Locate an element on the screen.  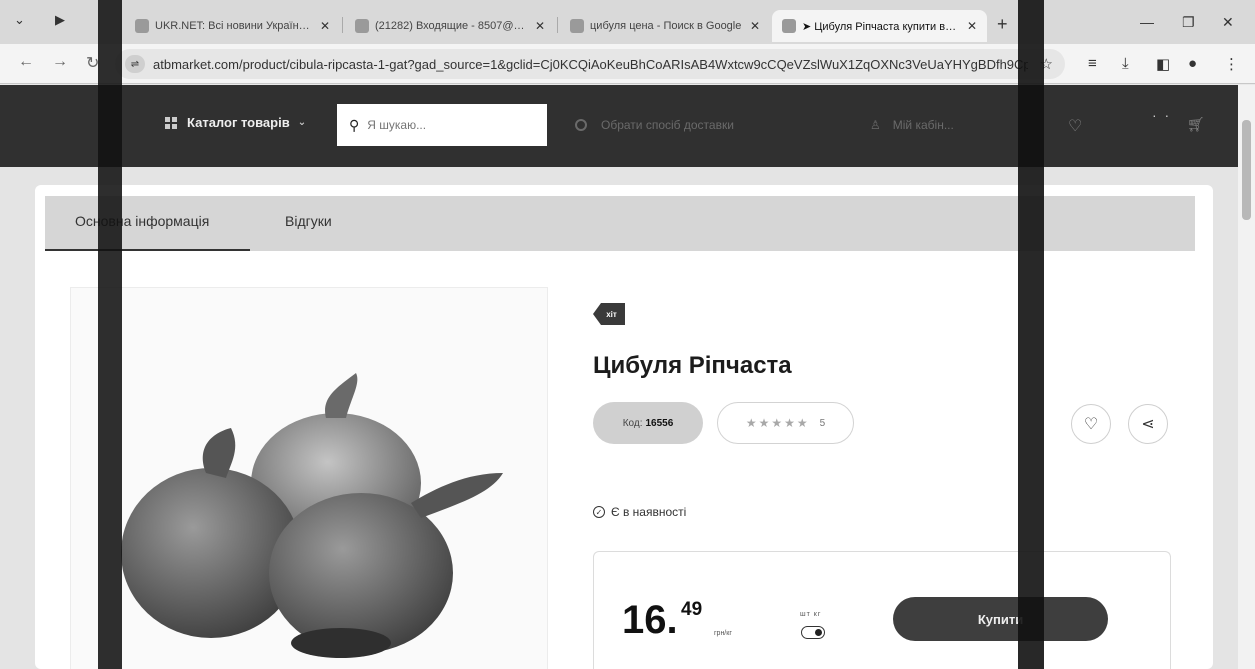
rating-badge: ★★★★★ 5 is located at coordinates (785, 423).